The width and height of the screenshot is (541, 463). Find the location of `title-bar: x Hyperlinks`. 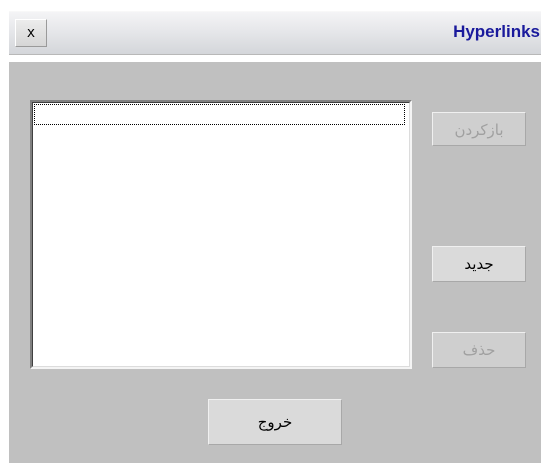

title-bar: x Hyperlinks is located at coordinates (275, 31).